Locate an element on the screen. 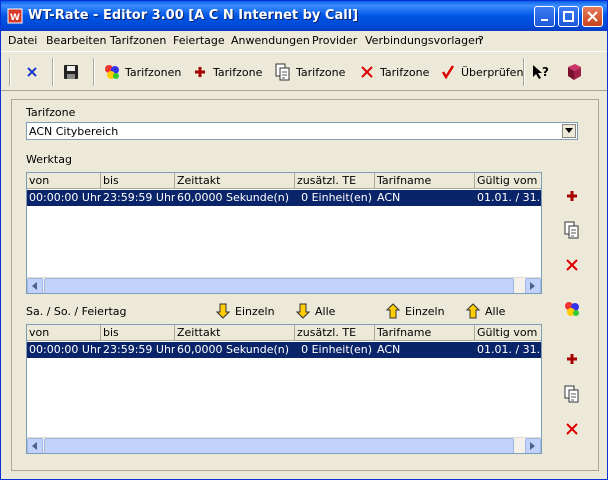  edit-werktag-row-button is located at coordinates (572, 231).